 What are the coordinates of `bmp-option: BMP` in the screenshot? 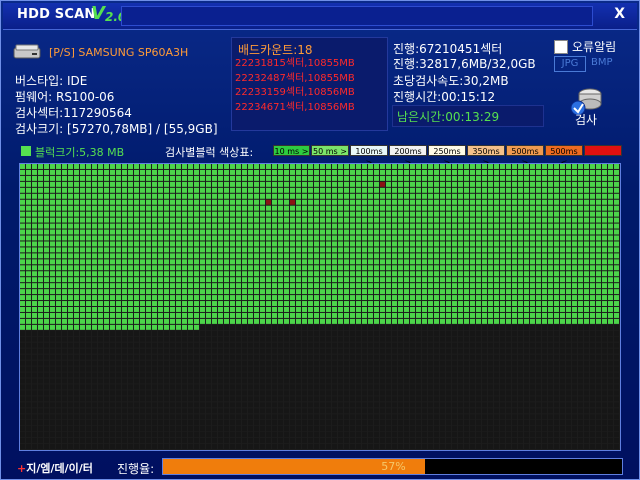 It's located at (602, 62).